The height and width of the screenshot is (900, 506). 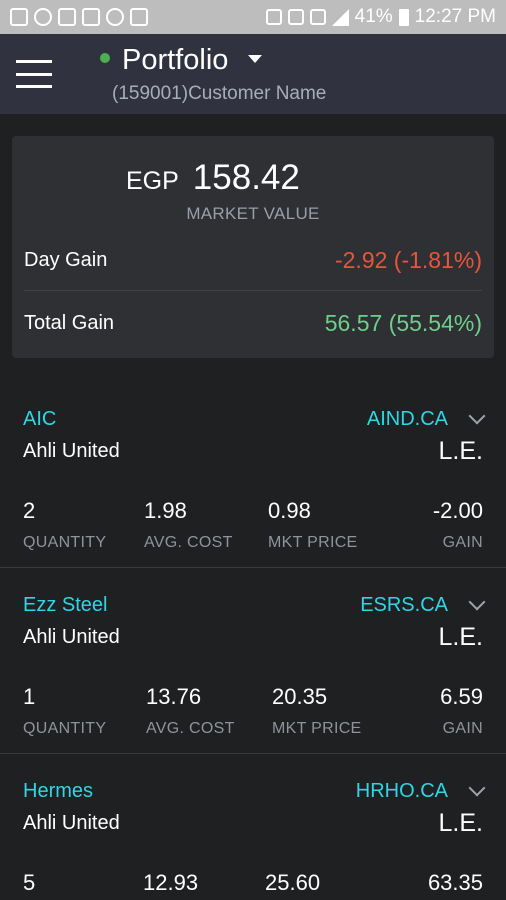 What do you see at coordinates (69, 322) in the screenshot?
I see `total-gain-label: Total Gain` at bounding box center [69, 322].